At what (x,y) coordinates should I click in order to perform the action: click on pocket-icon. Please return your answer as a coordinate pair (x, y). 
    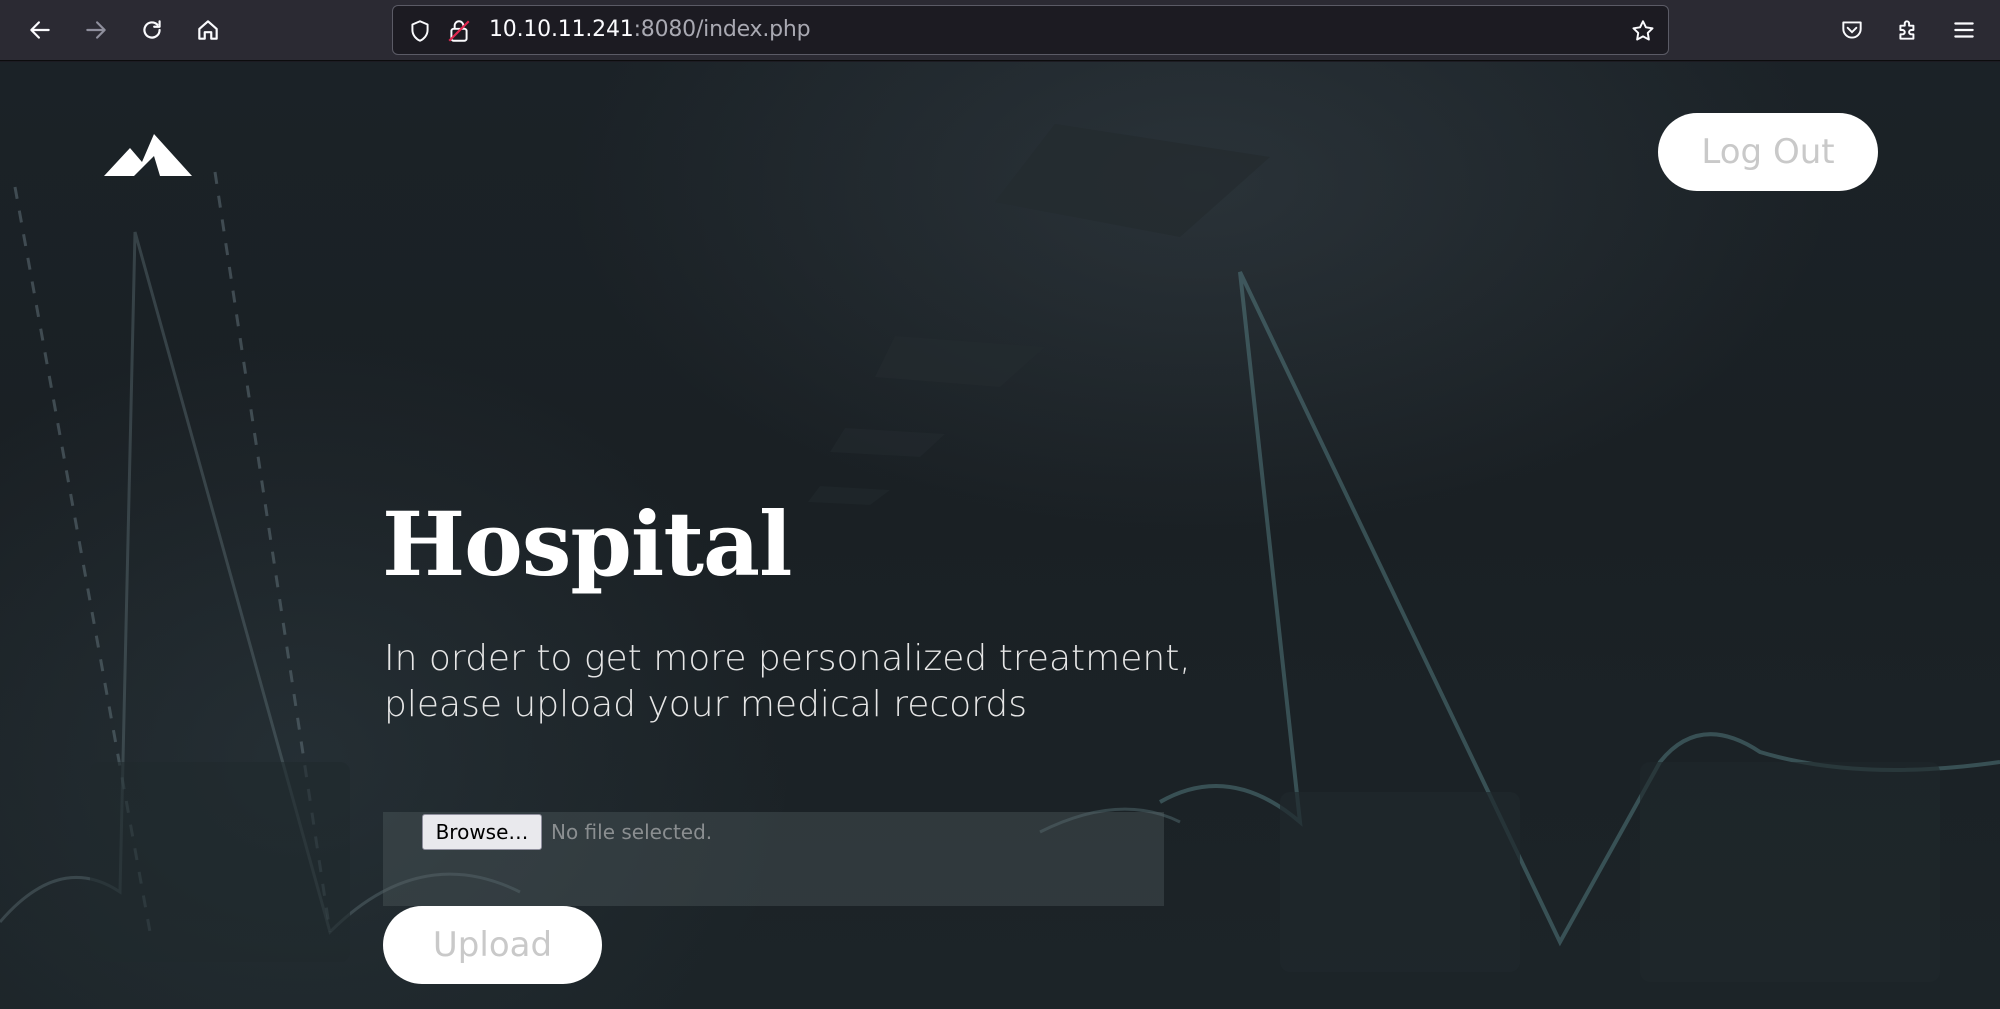
    Looking at the image, I should click on (1852, 30).